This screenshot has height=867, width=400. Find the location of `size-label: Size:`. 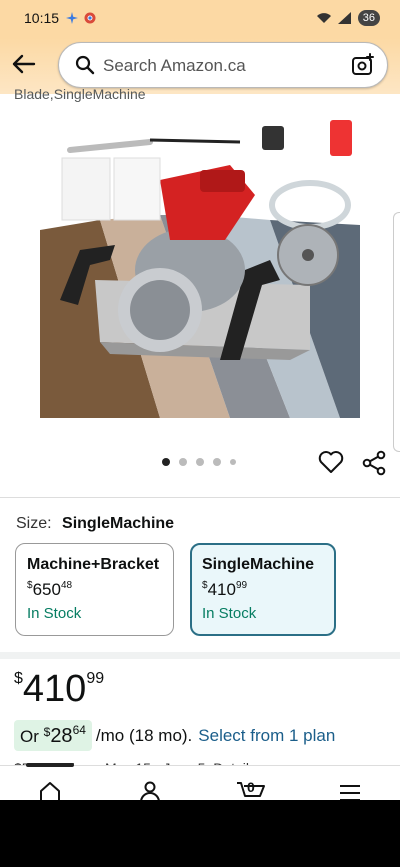

size-label: Size: is located at coordinates (34, 523).